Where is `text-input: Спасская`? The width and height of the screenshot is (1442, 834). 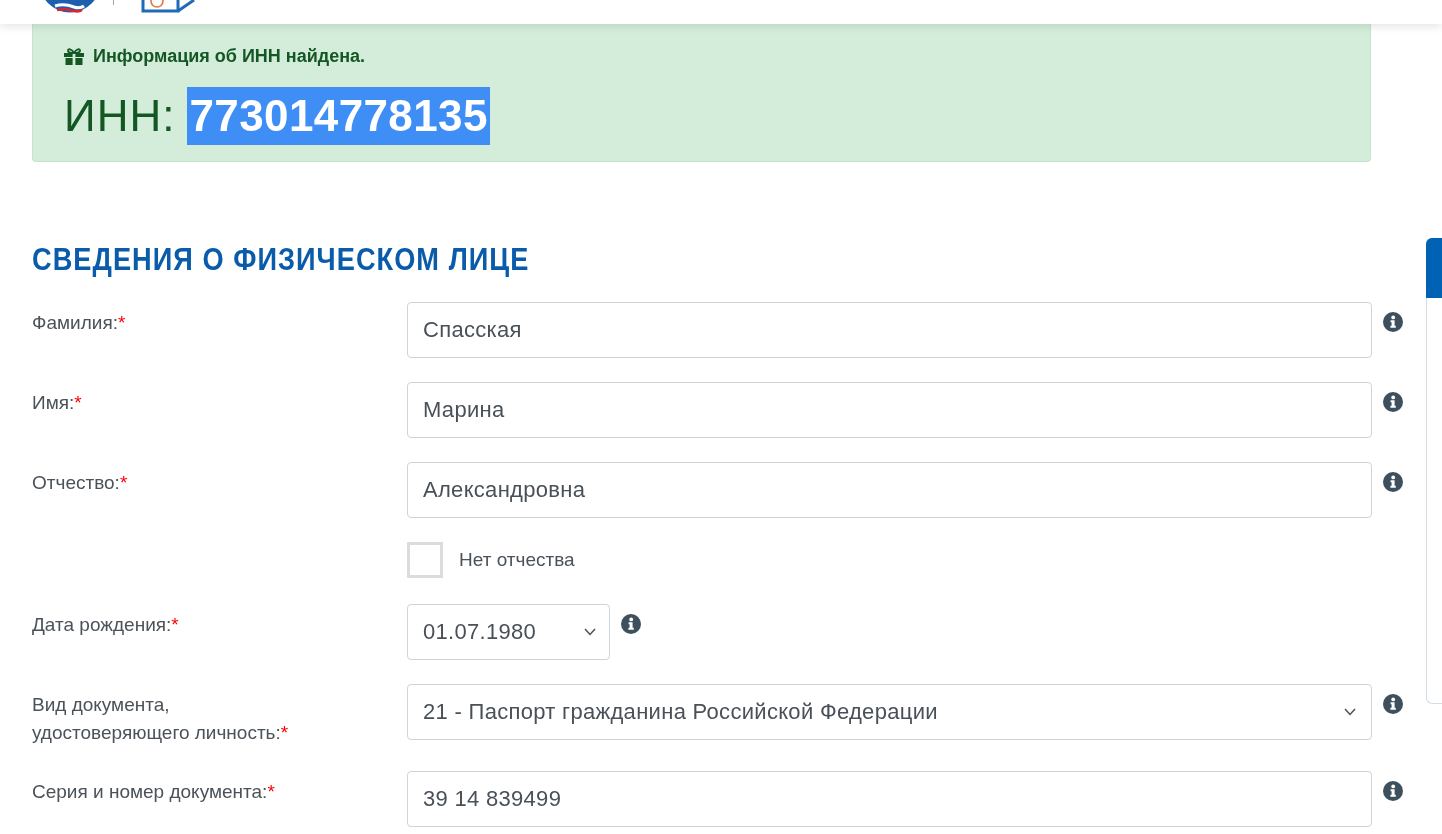 text-input: Спасская is located at coordinates (889, 330).